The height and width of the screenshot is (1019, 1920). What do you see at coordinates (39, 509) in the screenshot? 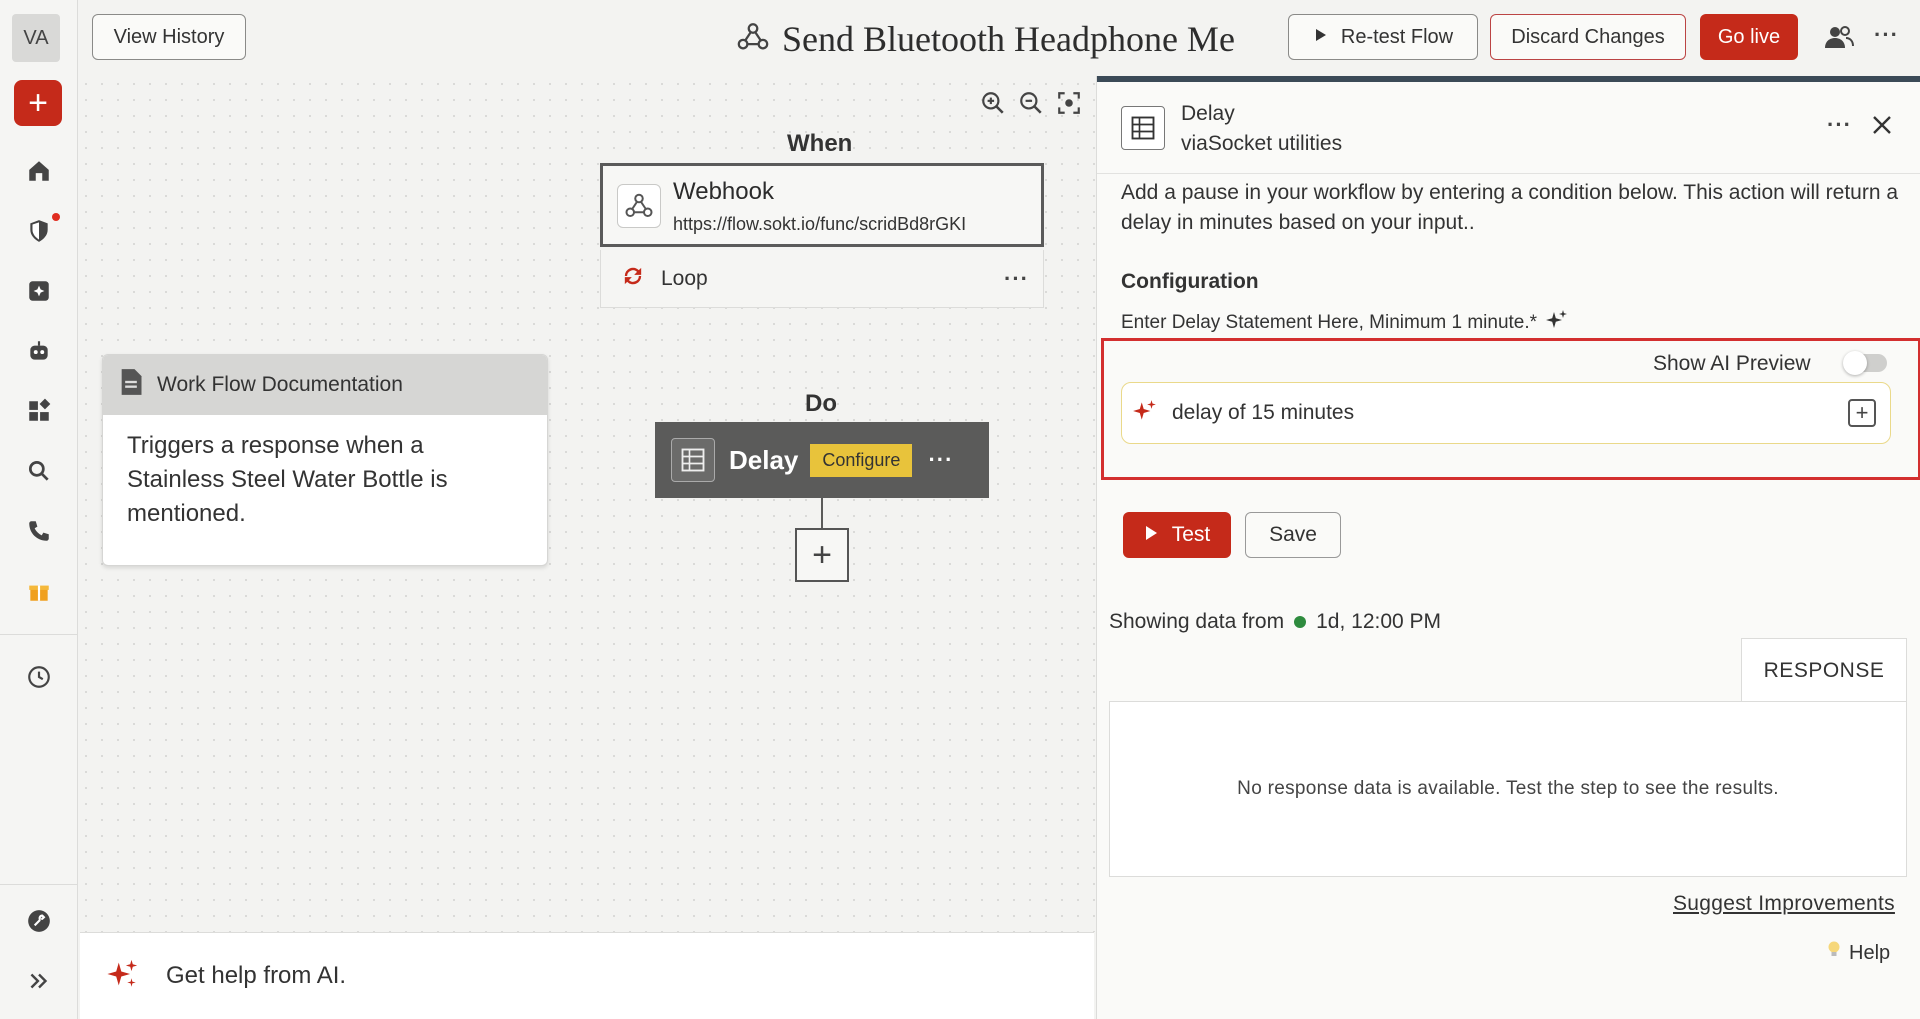
I see `left-rail: VA +` at bounding box center [39, 509].